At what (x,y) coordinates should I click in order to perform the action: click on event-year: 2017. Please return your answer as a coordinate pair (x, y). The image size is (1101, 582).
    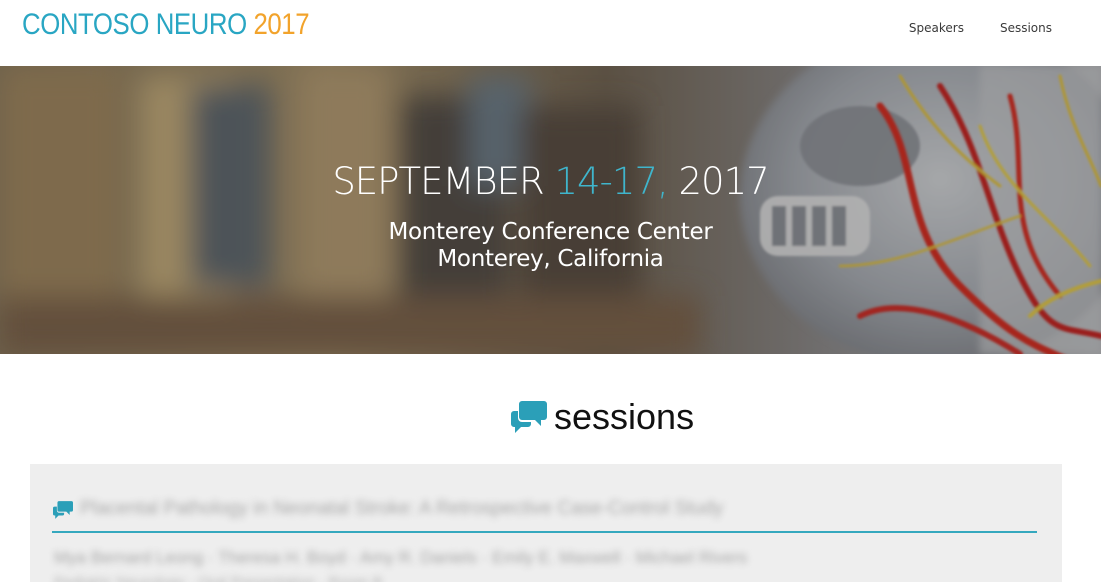
    Looking at the image, I should click on (718, 181).